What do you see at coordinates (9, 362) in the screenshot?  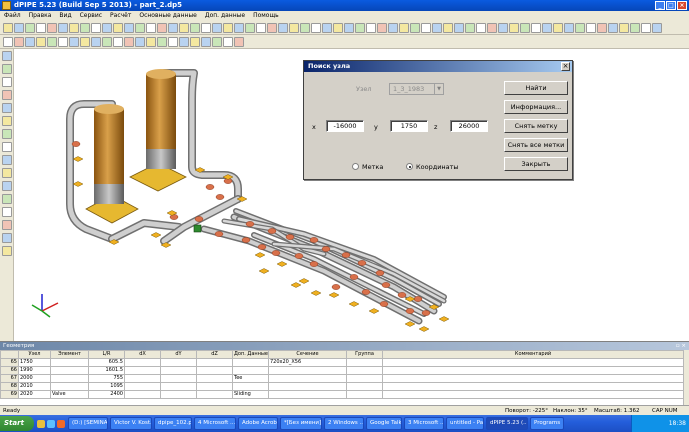 I see `table-cell: 65` at bounding box center [9, 362].